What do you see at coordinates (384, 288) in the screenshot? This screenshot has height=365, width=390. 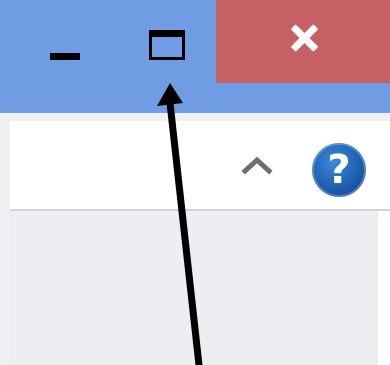 I see `scrollbar-track` at bounding box center [384, 288].